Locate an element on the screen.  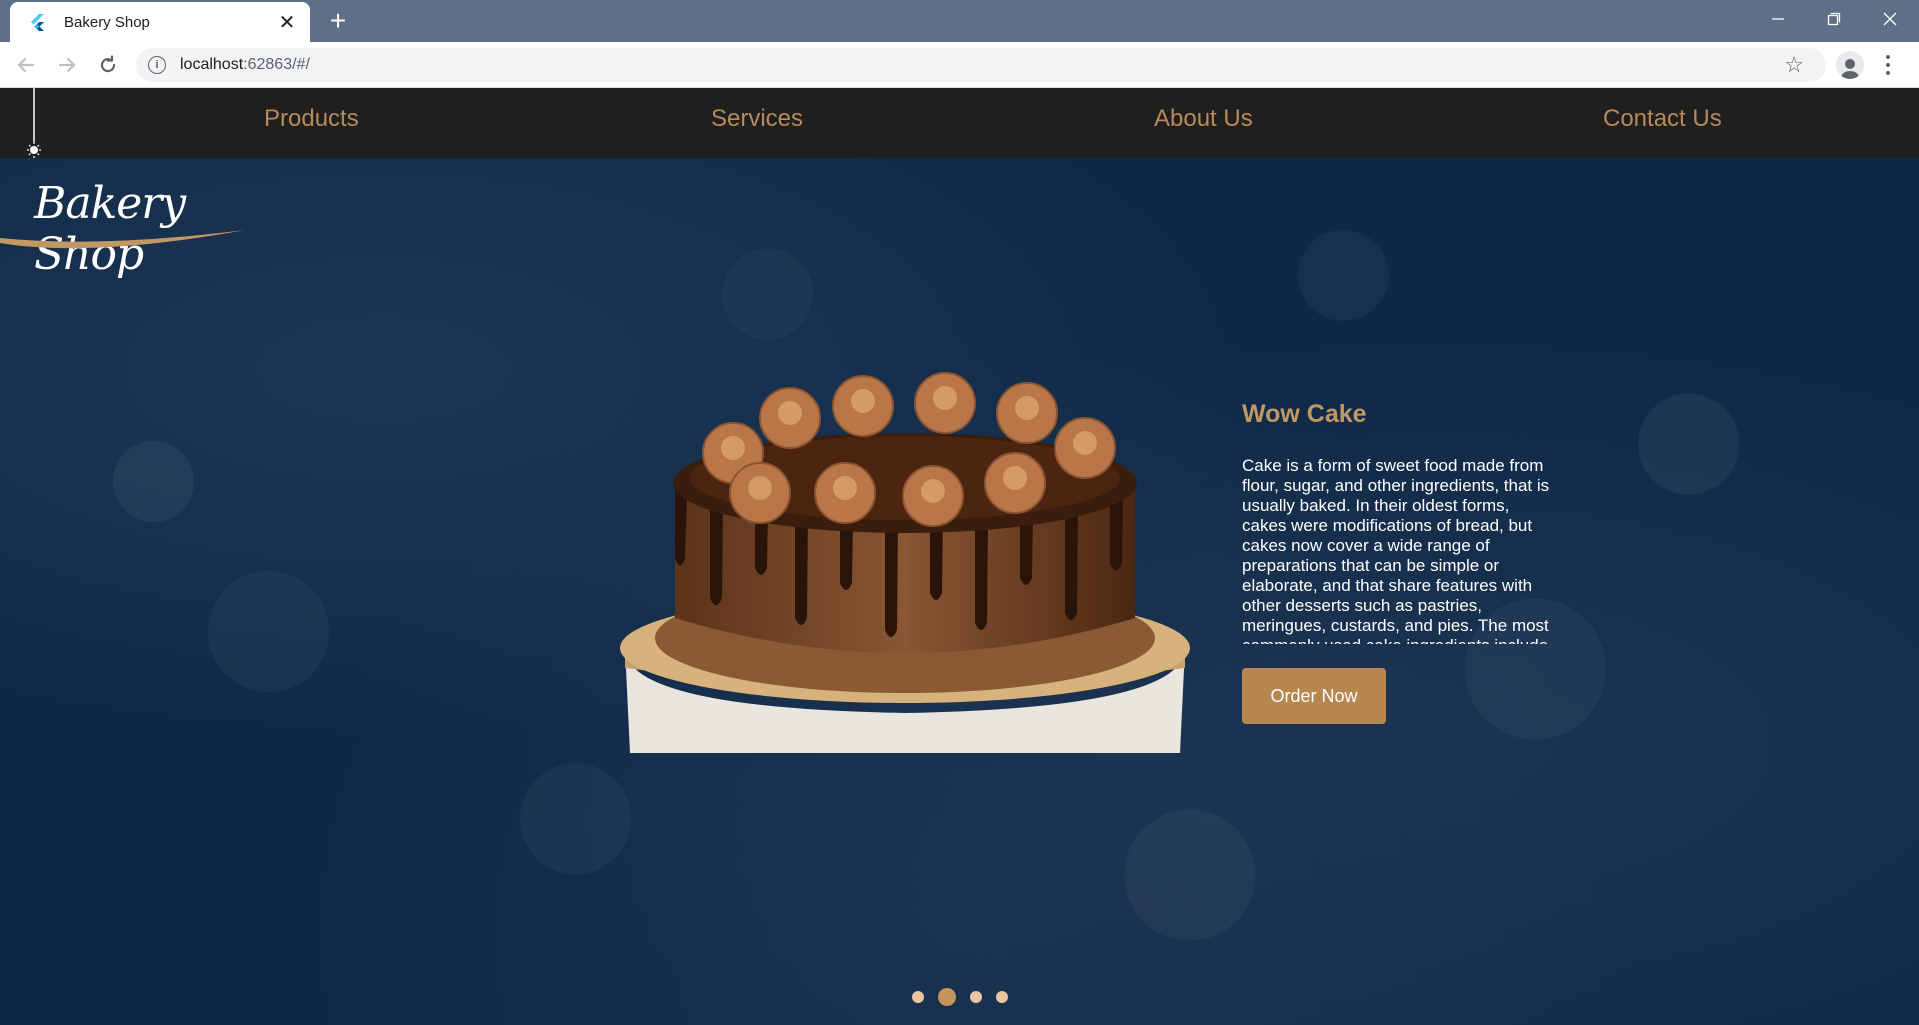
browser-tab: Bakery Shop ✕ is located at coordinates (160, 22).